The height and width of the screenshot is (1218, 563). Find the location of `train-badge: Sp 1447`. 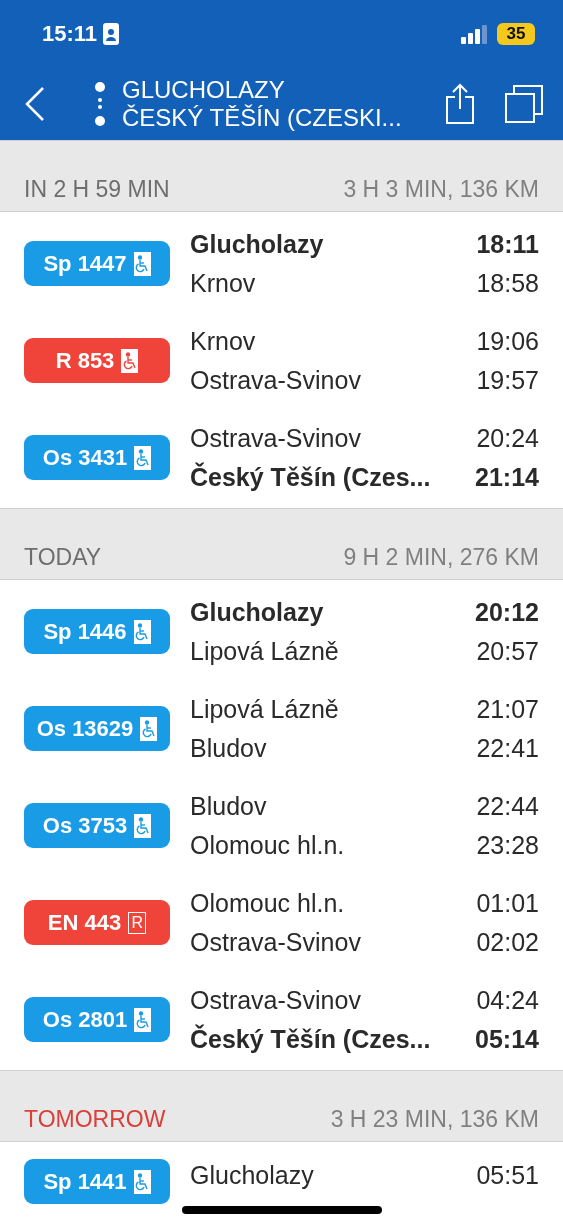

train-badge: Sp 1447 is located at coordinates (97, 263).